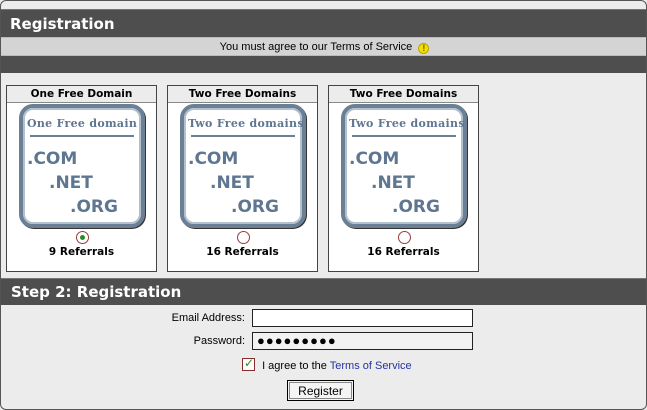  I want to click on tos-notice: You must agree to our Terms of Service !, so click(323, 46).